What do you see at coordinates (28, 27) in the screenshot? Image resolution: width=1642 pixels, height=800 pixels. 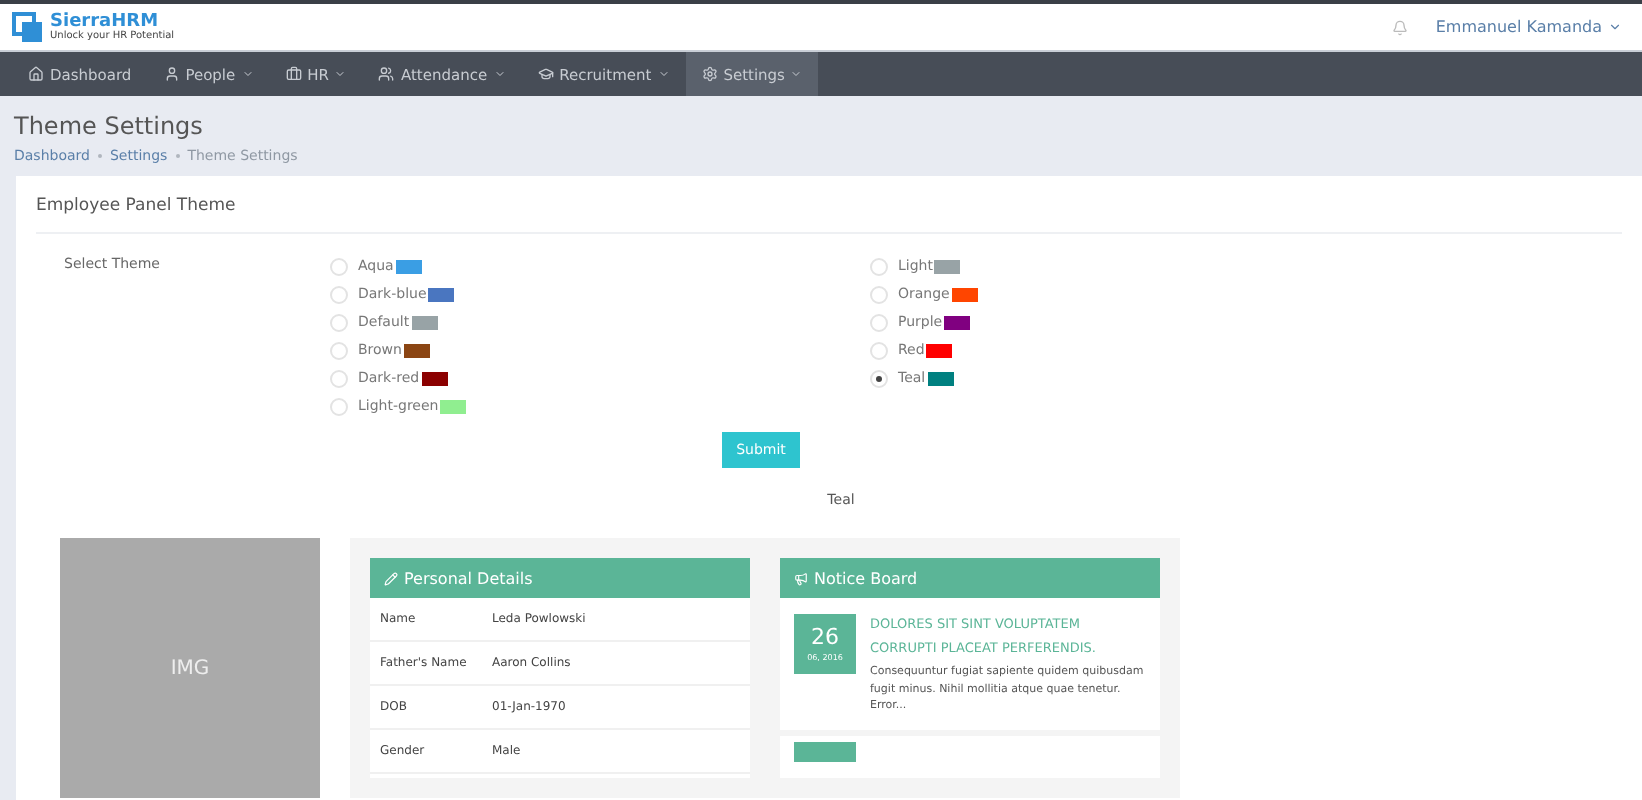 I see `logo-icon` at bounding box center [28, 27].